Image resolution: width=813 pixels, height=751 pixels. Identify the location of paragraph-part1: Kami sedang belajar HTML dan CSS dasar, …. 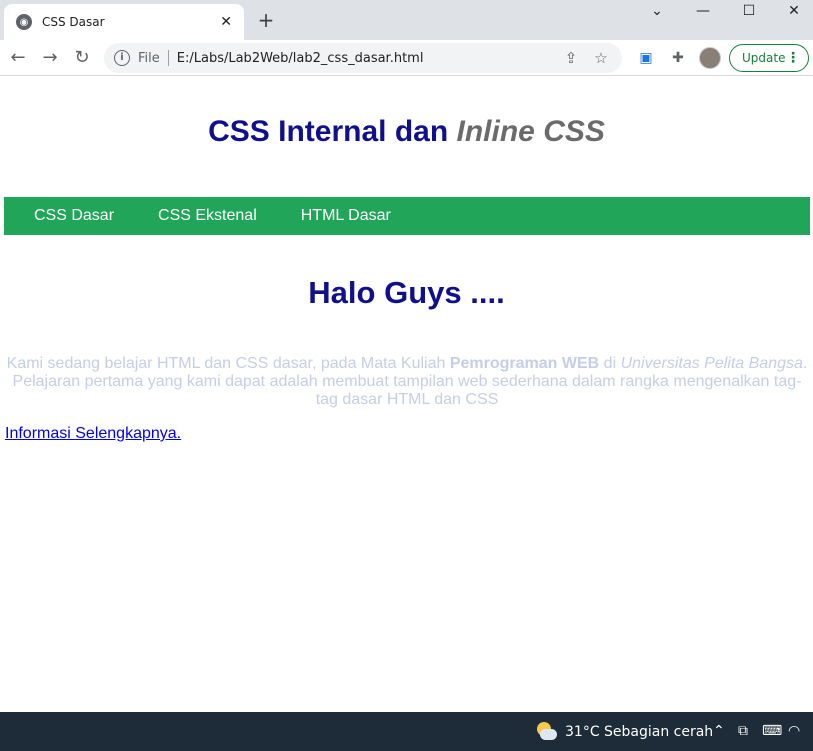
(228, 363).